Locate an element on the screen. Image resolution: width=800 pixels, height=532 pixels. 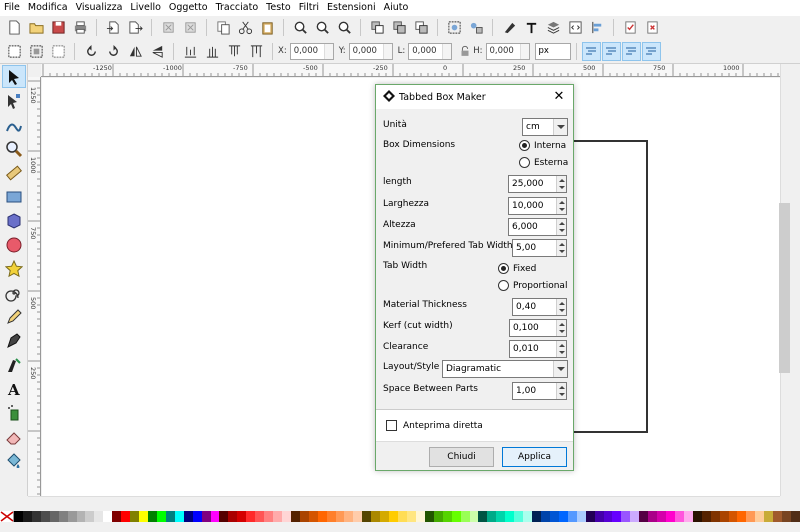
select-all-layers-icon is located at coordinates (36, 51).